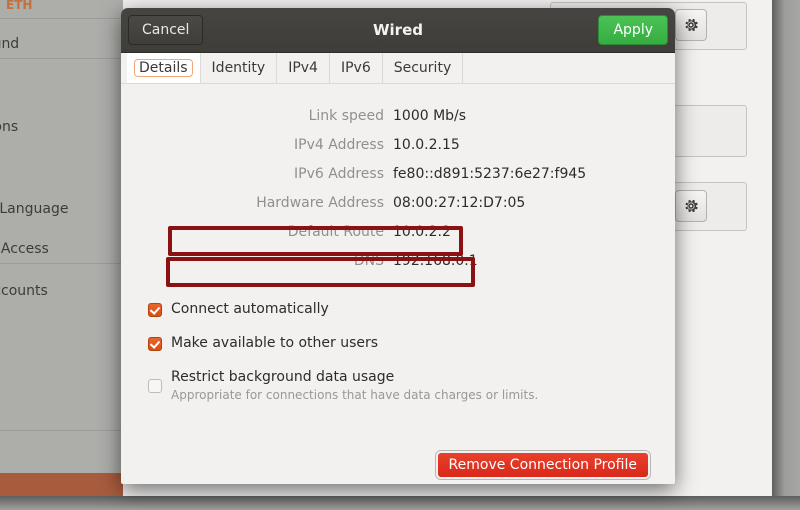 This screenshot has height=510, width=800. I want to click on detail-row-ipv6-address: IPv6 Address fe80::d891:5237:6e27:f945, so click(398, 173).